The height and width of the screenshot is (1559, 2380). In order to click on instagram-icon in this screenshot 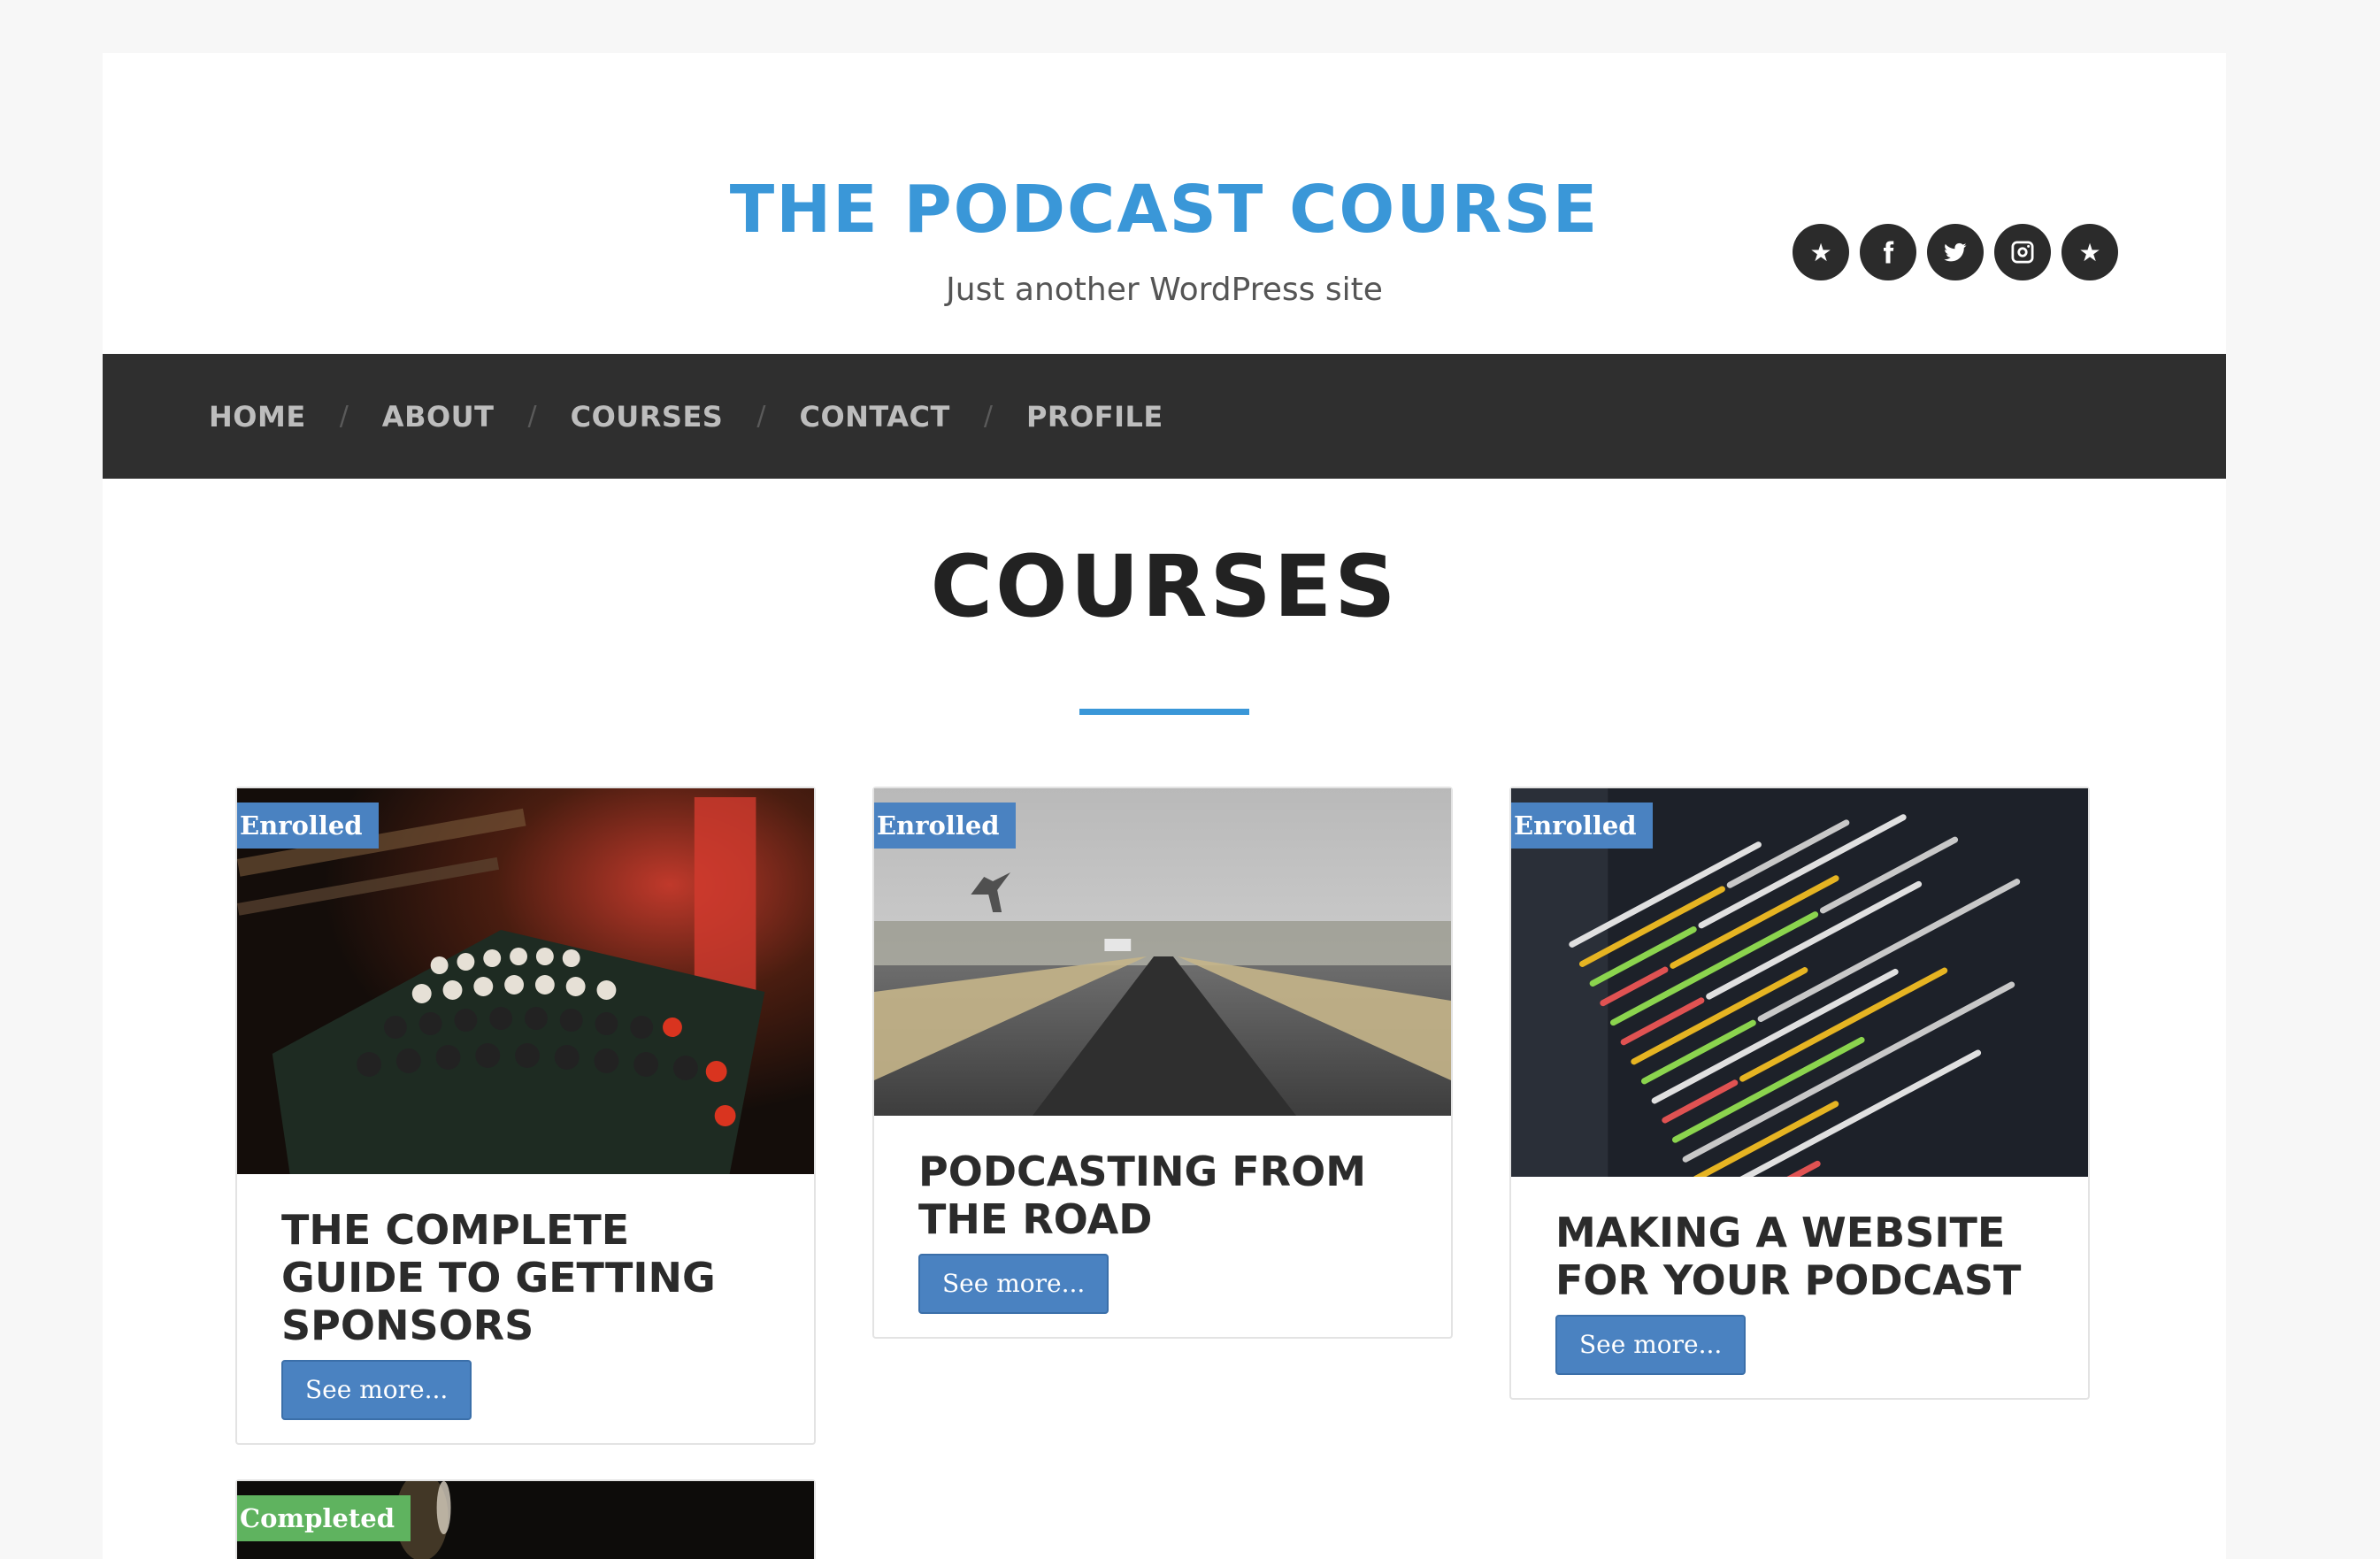, I will do `click(2022, 252)`.